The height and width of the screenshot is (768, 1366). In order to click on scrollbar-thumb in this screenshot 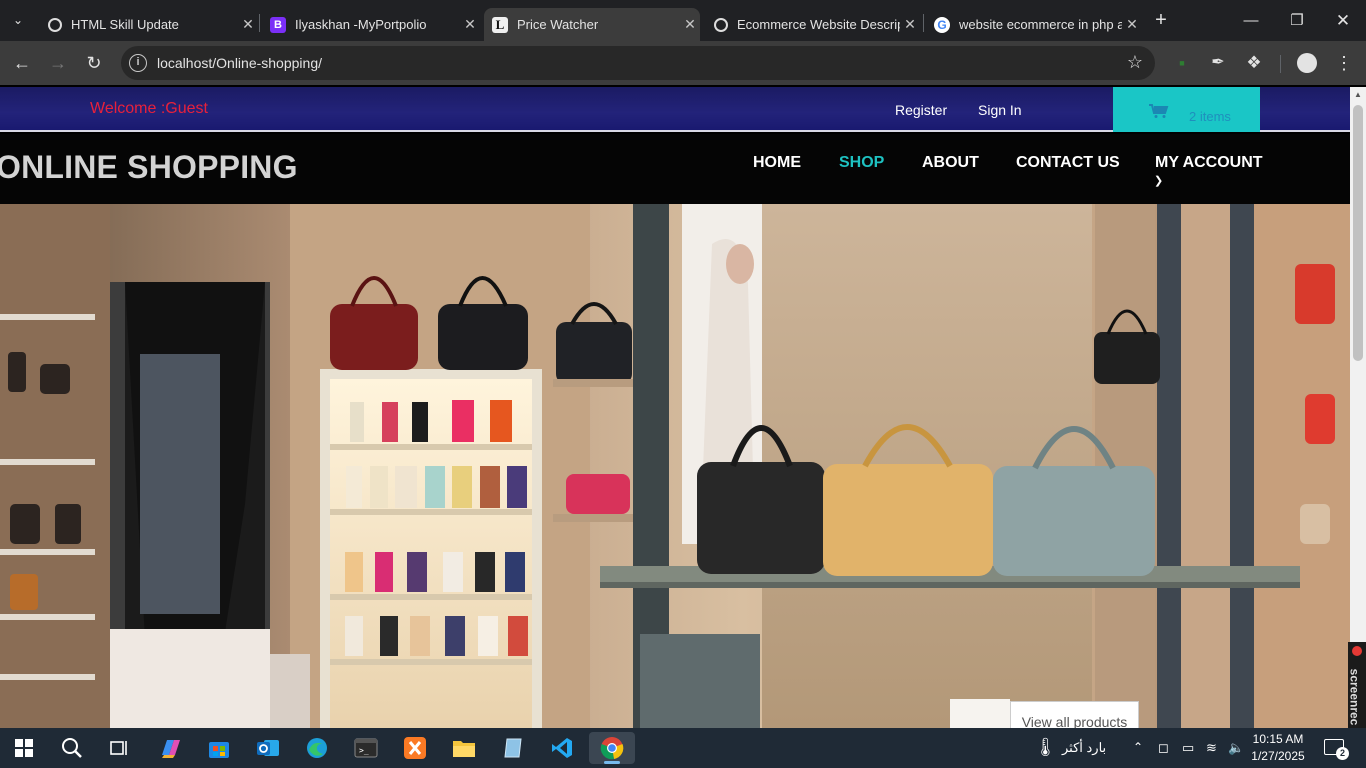, I will do `click(1358, 233)`.